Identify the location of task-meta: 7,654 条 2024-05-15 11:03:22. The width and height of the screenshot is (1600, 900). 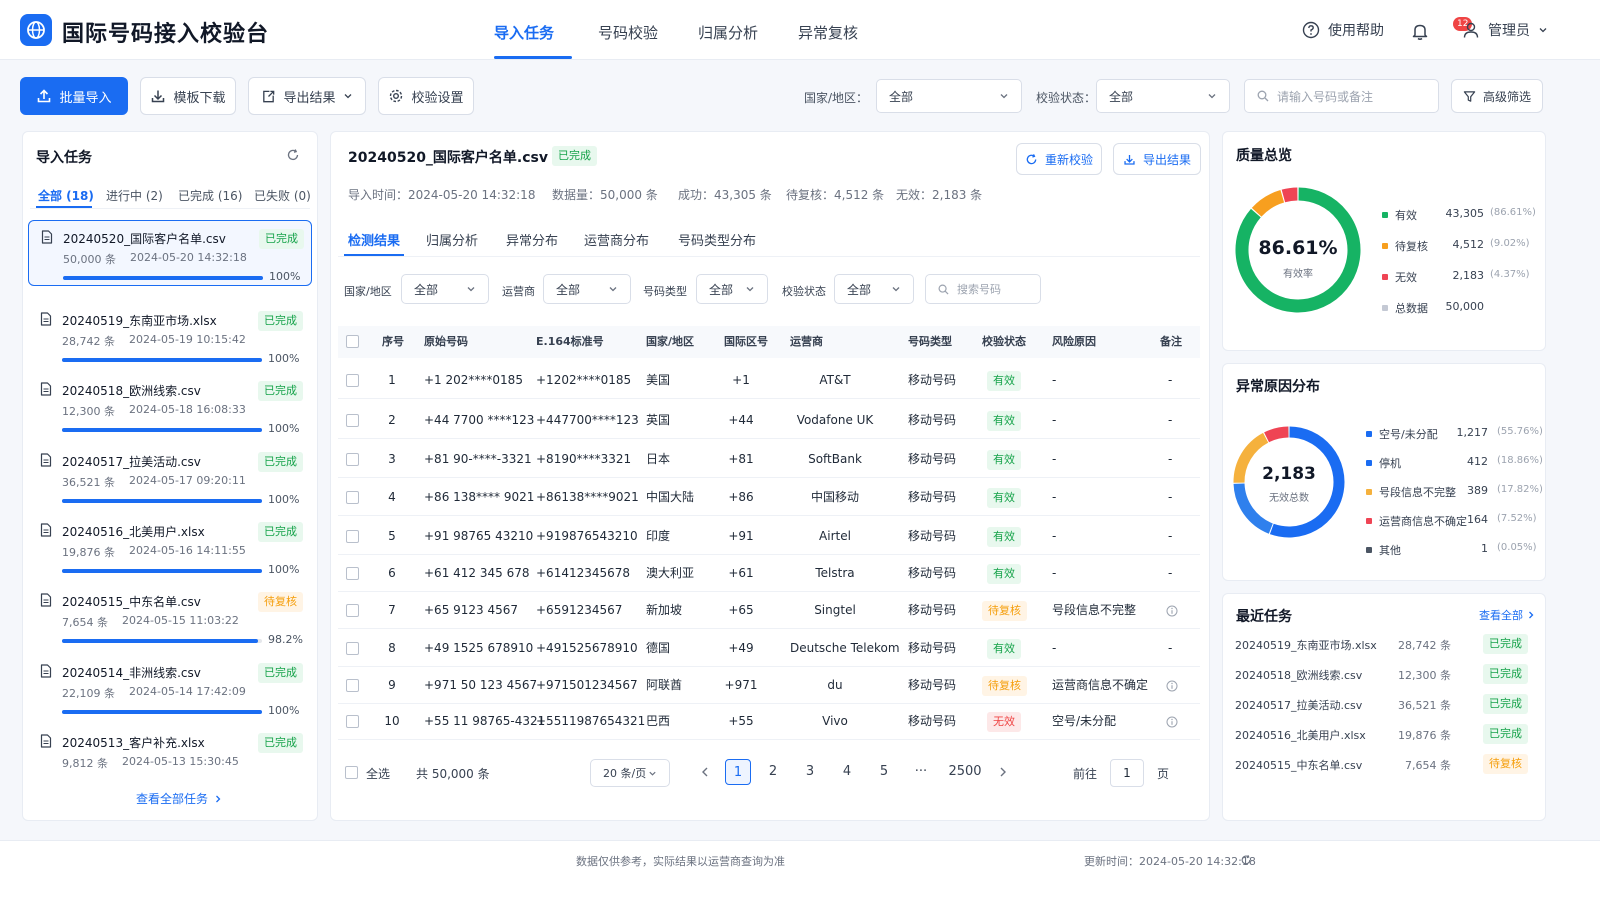
(150, 622).